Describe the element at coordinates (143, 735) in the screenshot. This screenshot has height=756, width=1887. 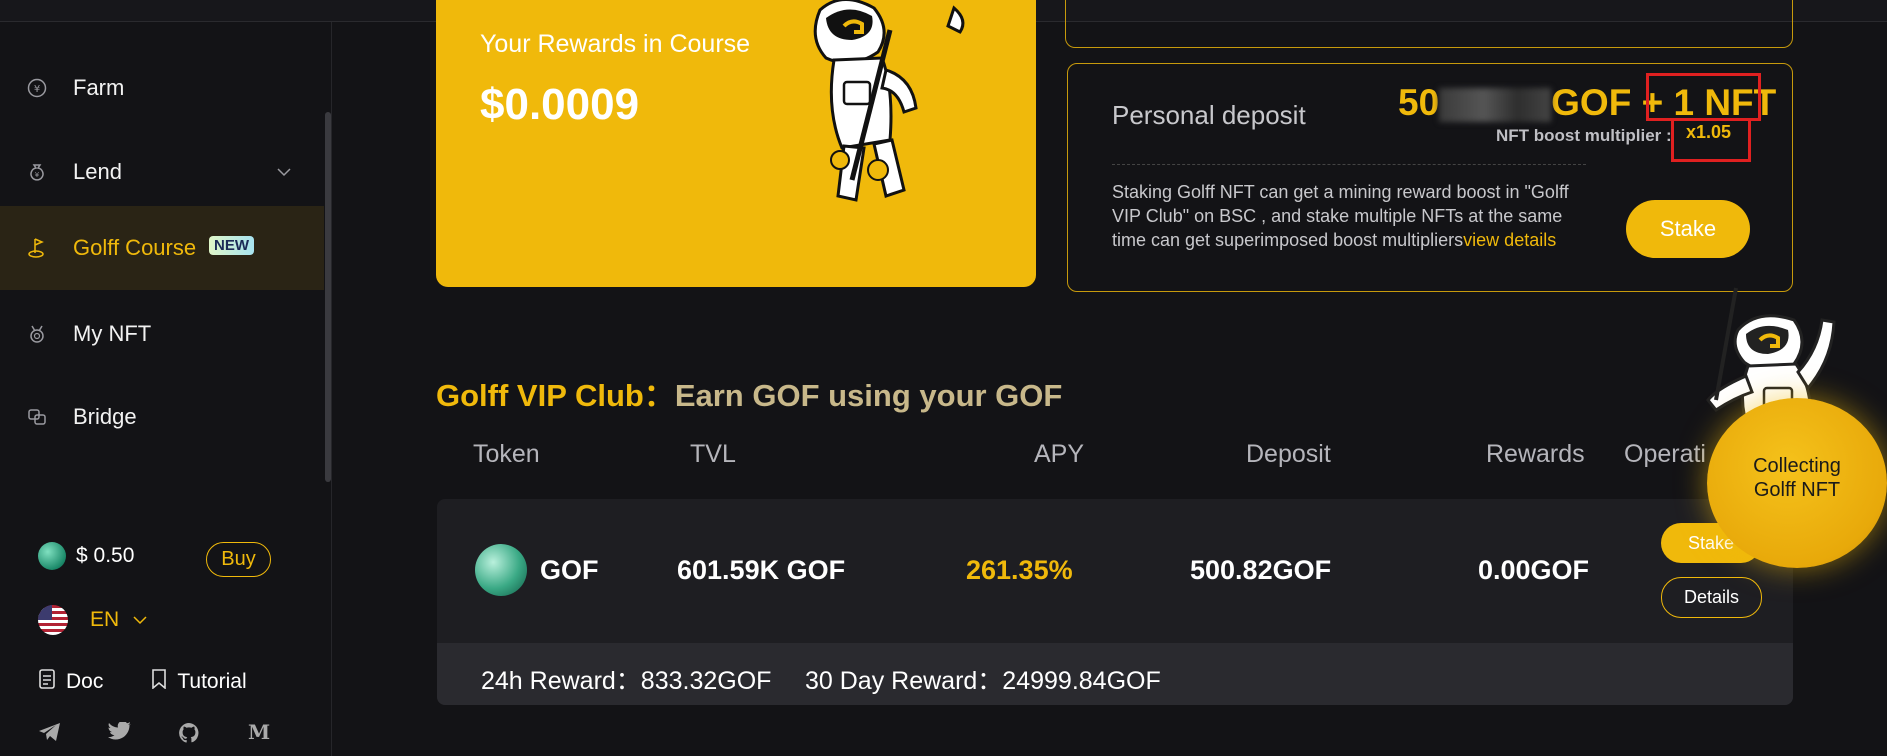
I see `twitter-icon` at that location.